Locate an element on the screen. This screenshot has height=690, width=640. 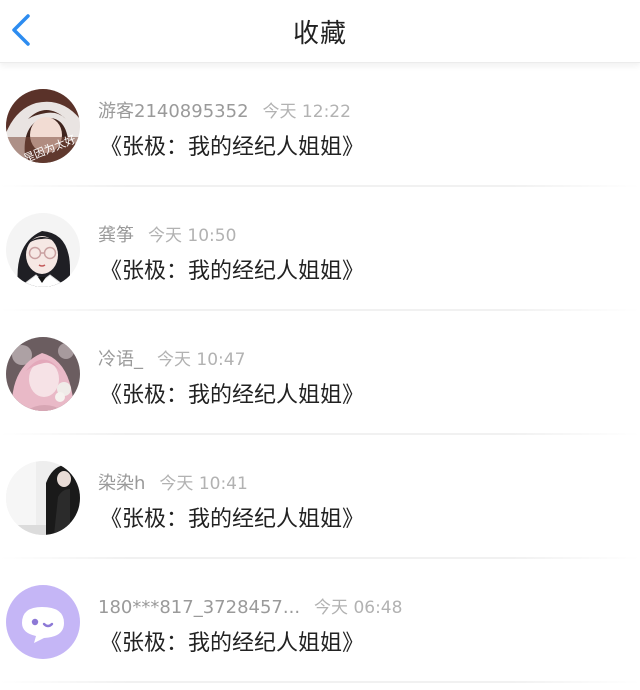
item-meta: 冷语_ 今天 10:47 is located at coordinates (171, 358).